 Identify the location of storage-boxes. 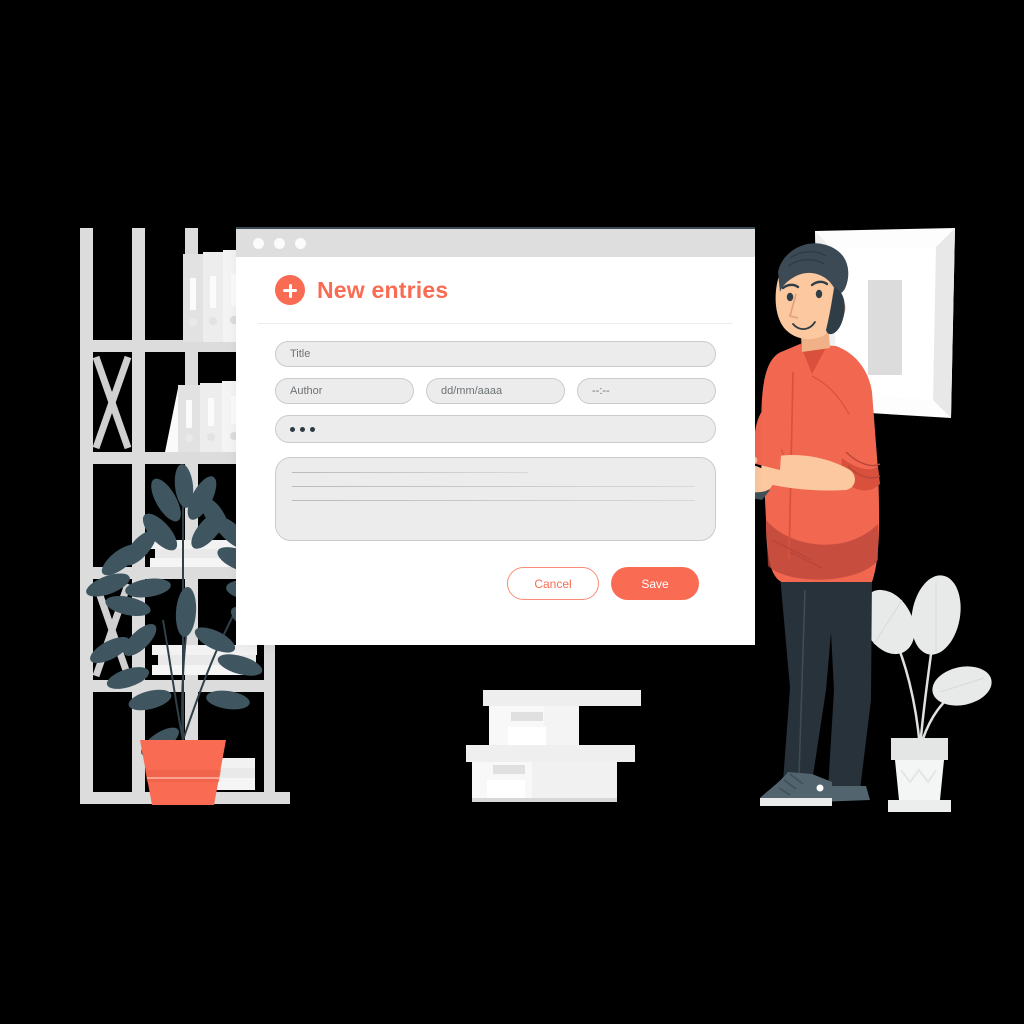
(553, 746).